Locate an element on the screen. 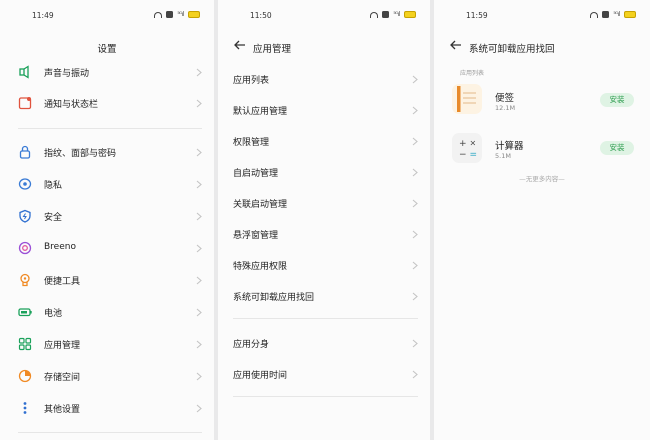  app-mgmt-item-linked-start: 关联启动管理 is located at coordinates (324, 204).